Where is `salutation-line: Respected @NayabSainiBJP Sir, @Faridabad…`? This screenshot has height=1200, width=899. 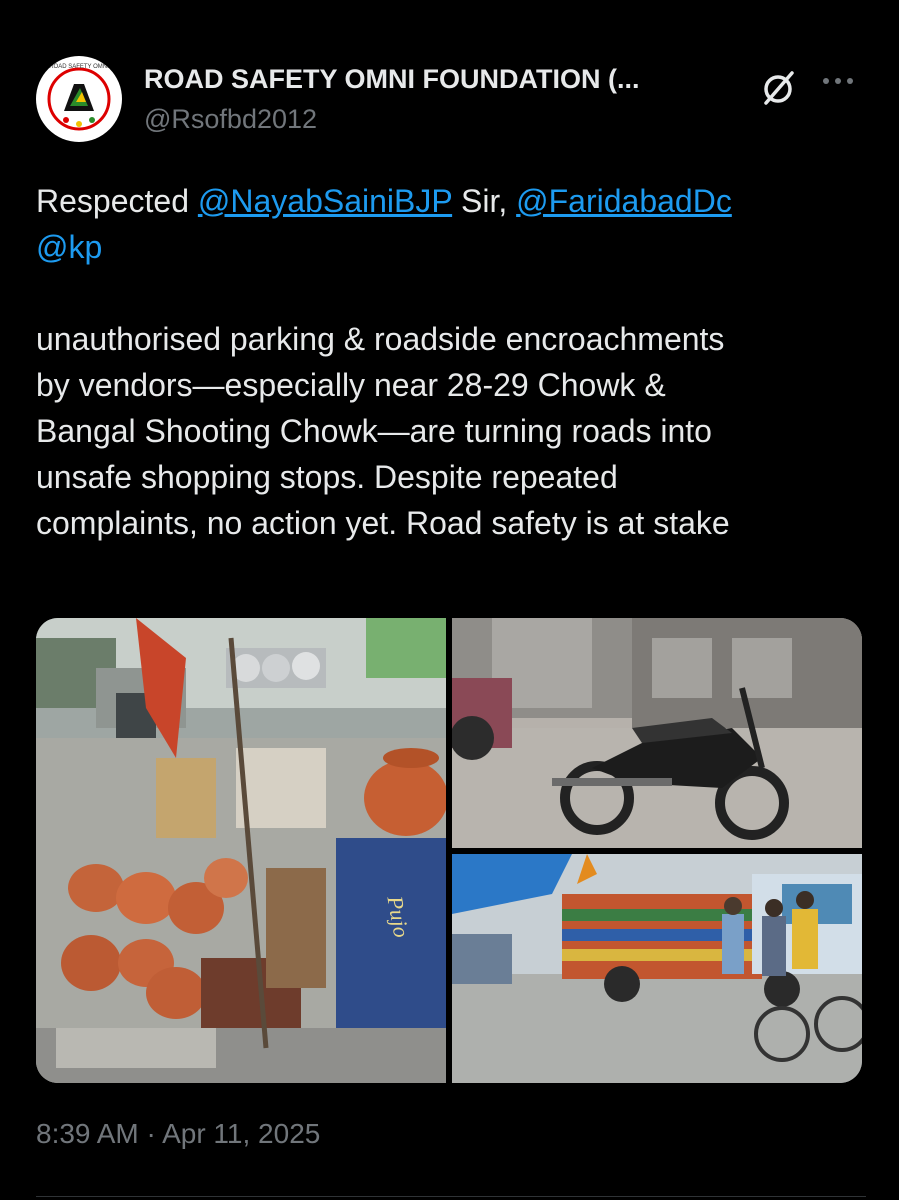 salutation-line: Respected @NayabSainiBJP Sir, @Faridabad… is located at coordinates (451, 201).